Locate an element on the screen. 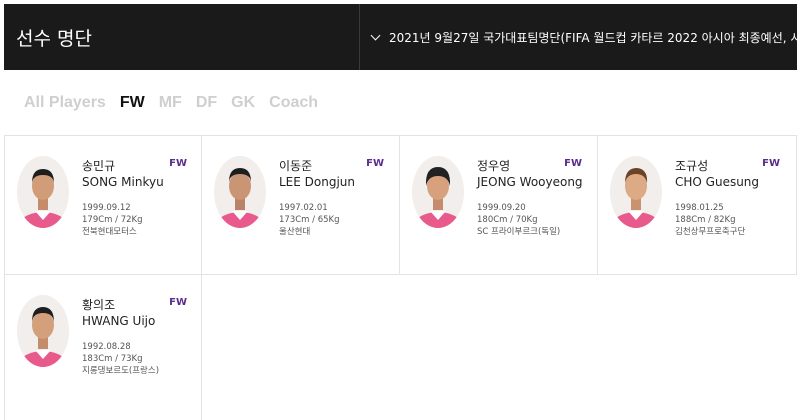 The width and height of the screenshot is (799, 420). tab-mf: MF is located at coordinates (170, 103).